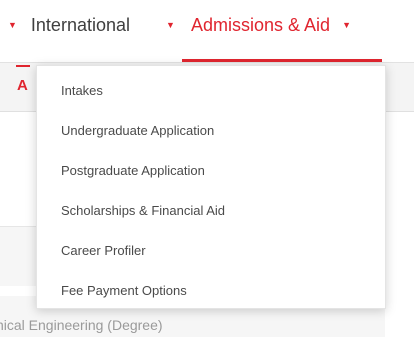 This screenshot has height=337, width=414. What do you see at coordinates (103, 250) in the screenshot?
I see `menu-item-career-profiler: Career Profiler` at bounding box center [103, 250].